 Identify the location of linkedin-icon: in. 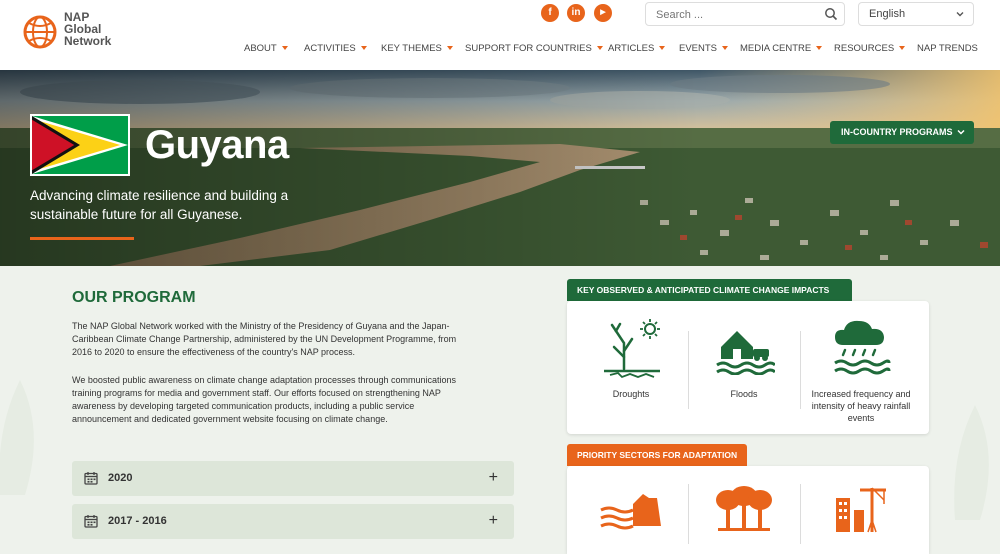
(576, 13).